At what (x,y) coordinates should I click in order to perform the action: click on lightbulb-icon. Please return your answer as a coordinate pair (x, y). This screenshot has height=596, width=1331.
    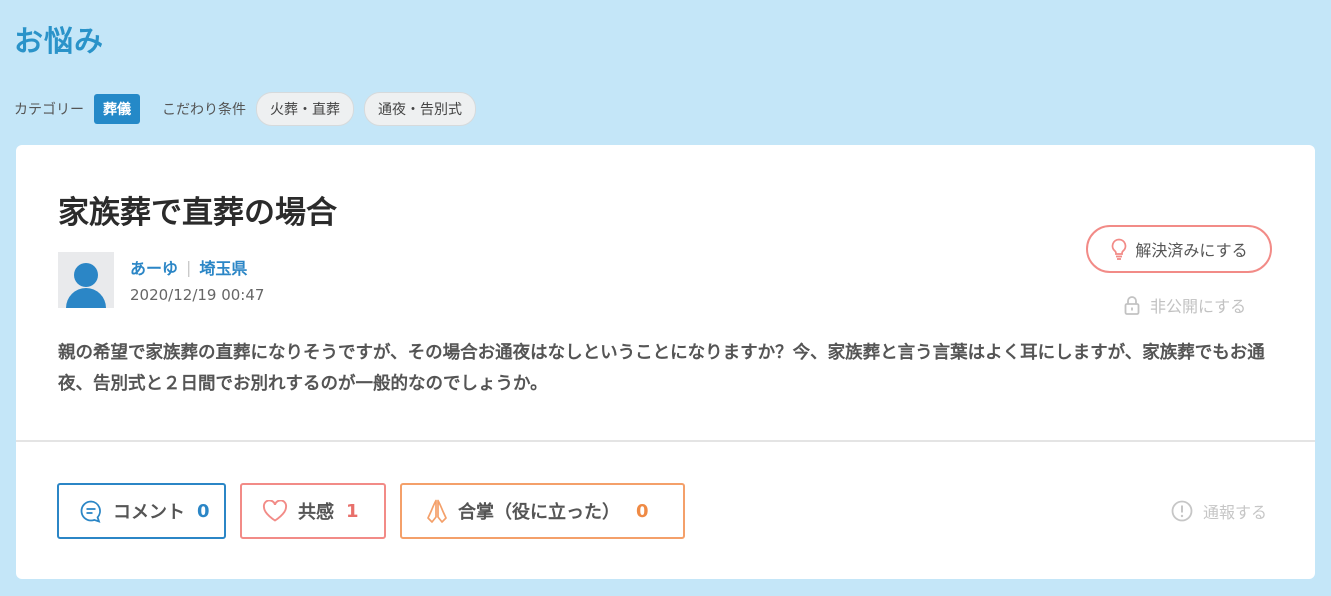
    Looking at the image, I should click on (1119, 249).